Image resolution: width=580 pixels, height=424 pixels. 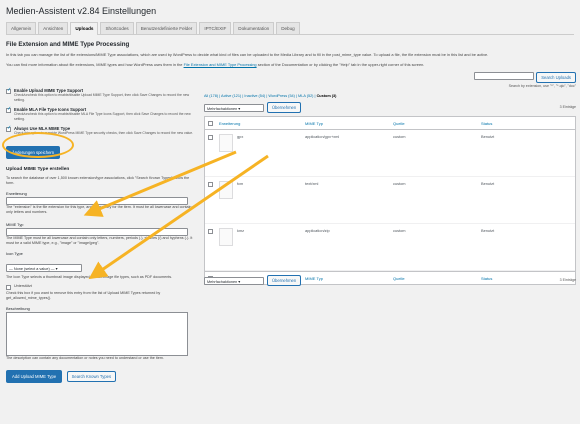 I want to click on table-row: gpx application/gpx+xml custom Benutzt, so click(x=390, y=153).